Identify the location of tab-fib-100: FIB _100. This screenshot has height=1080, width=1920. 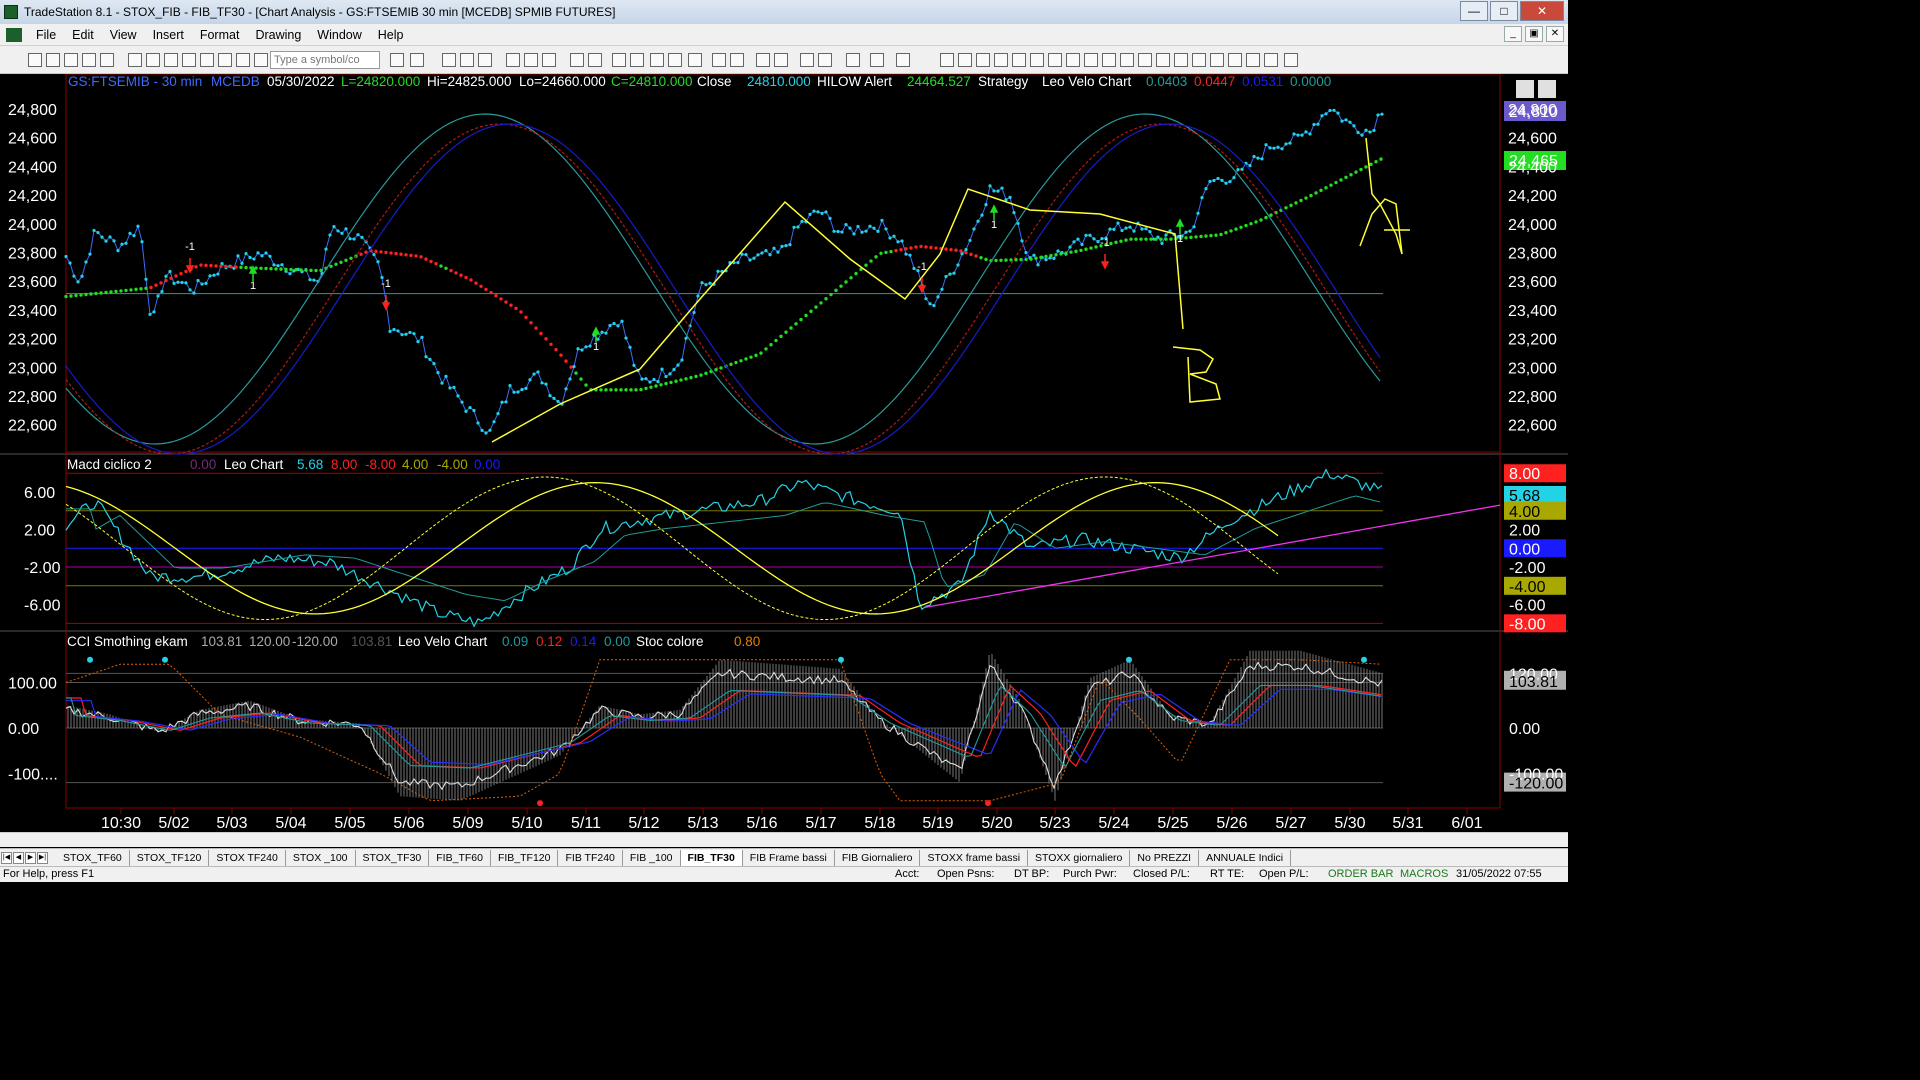
(652, 857).